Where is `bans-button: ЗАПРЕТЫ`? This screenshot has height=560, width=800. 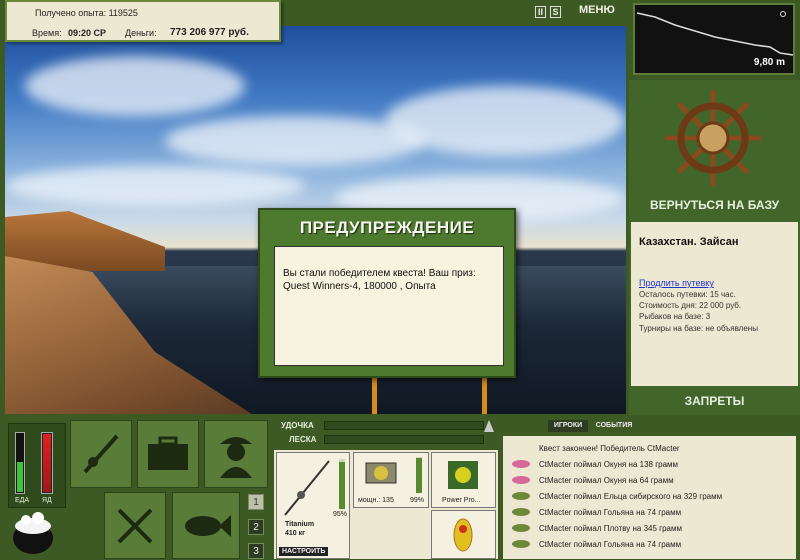 bans-button: ЗАПРЕТЫ is located at coordinates (714, 401).